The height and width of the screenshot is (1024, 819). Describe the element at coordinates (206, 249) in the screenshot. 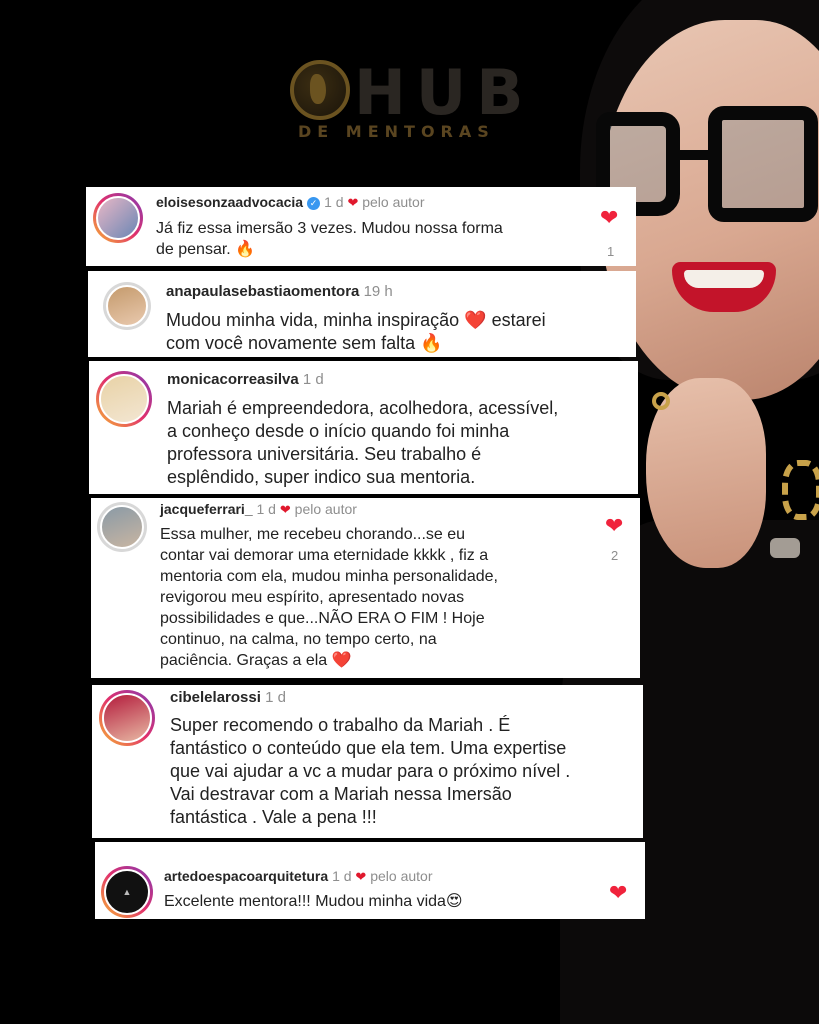

I see `comment-line: de pensar. 🔥` at that location.